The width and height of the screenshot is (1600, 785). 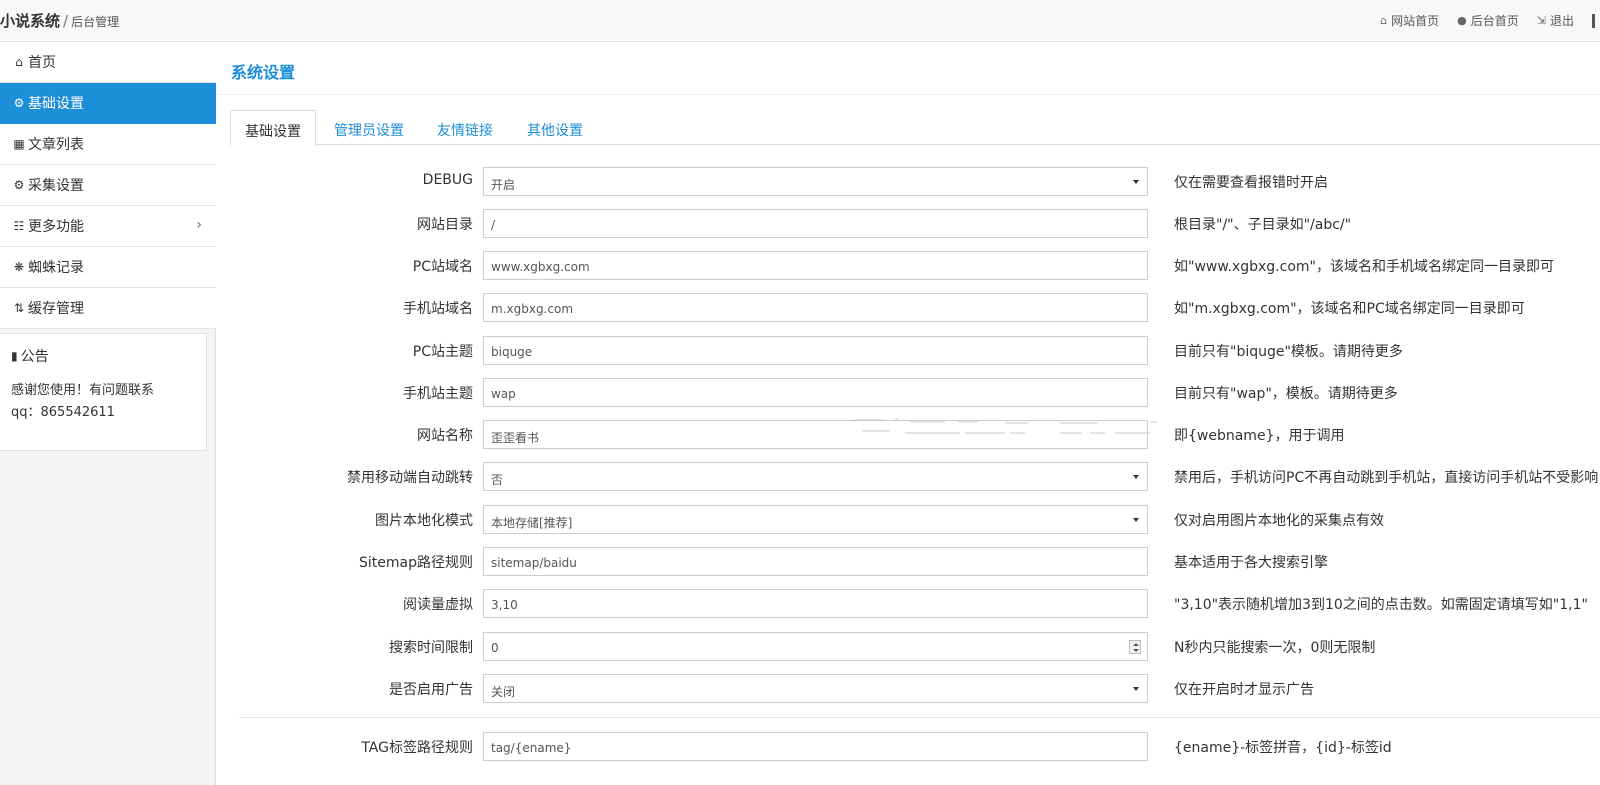 I want to click on nav-admin-home: ● 后台首页, so click(x=1488, y=20).